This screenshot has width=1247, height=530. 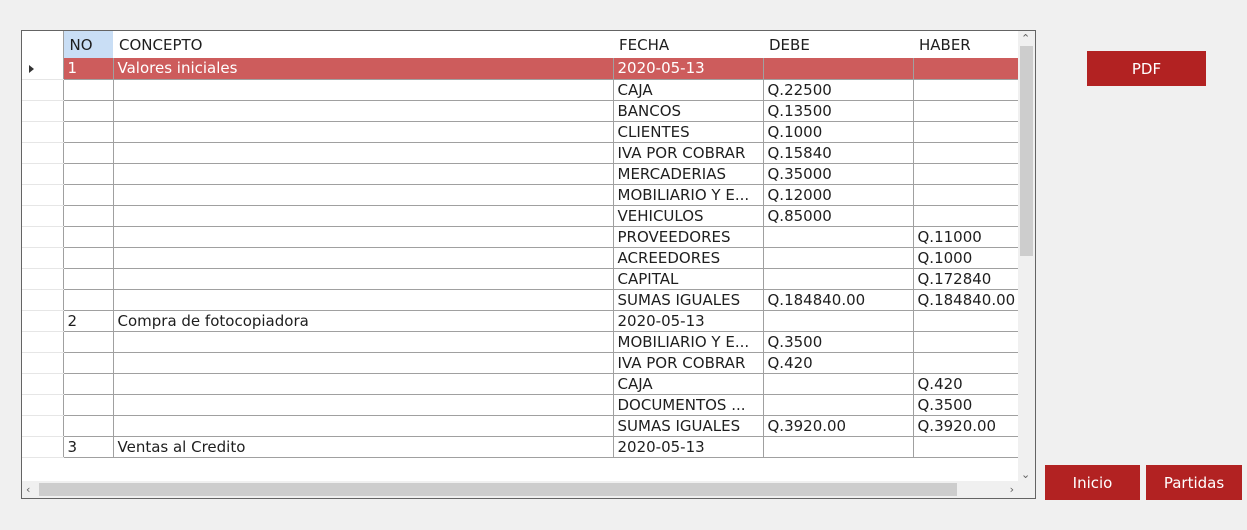 I want to click on table-row: MOBILIARIO Y E... Q.12000, so click(x=523, y=195).